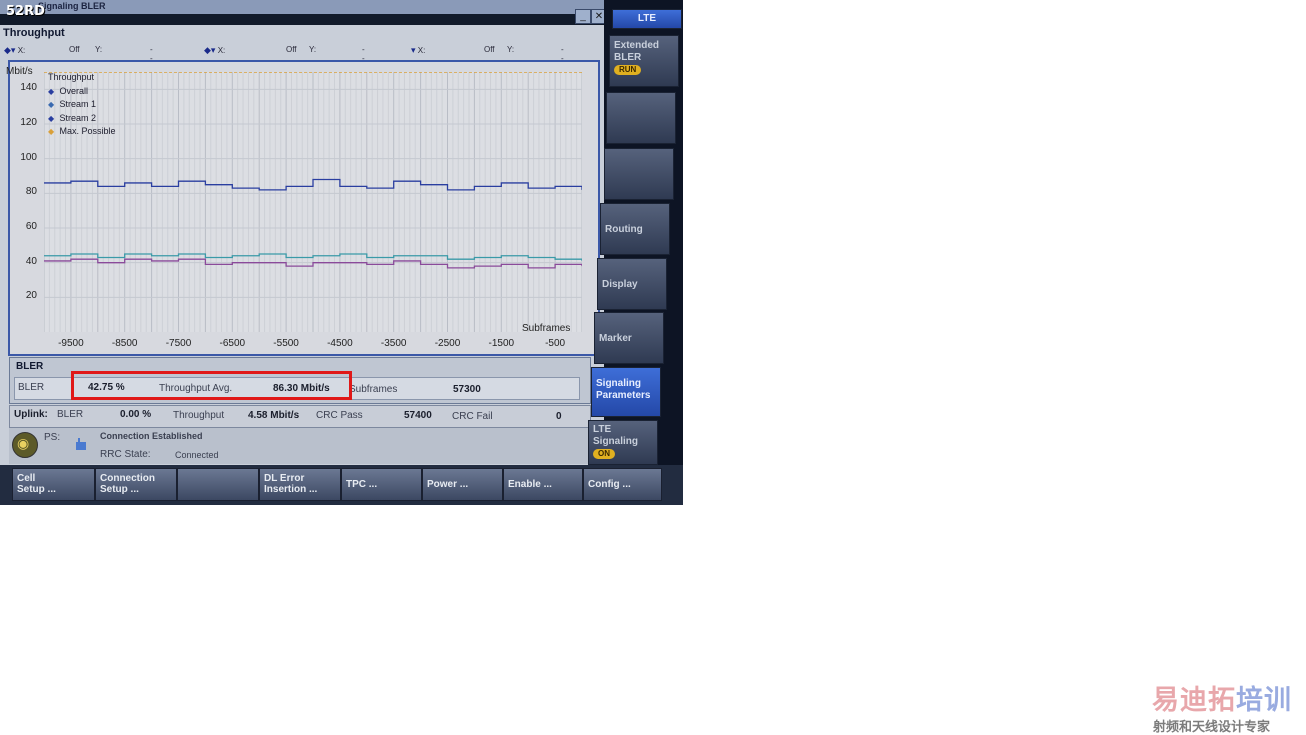 This screenshot has height=735, width=1306. I want to click on x-tick-label: -8500, so click(124, 343).